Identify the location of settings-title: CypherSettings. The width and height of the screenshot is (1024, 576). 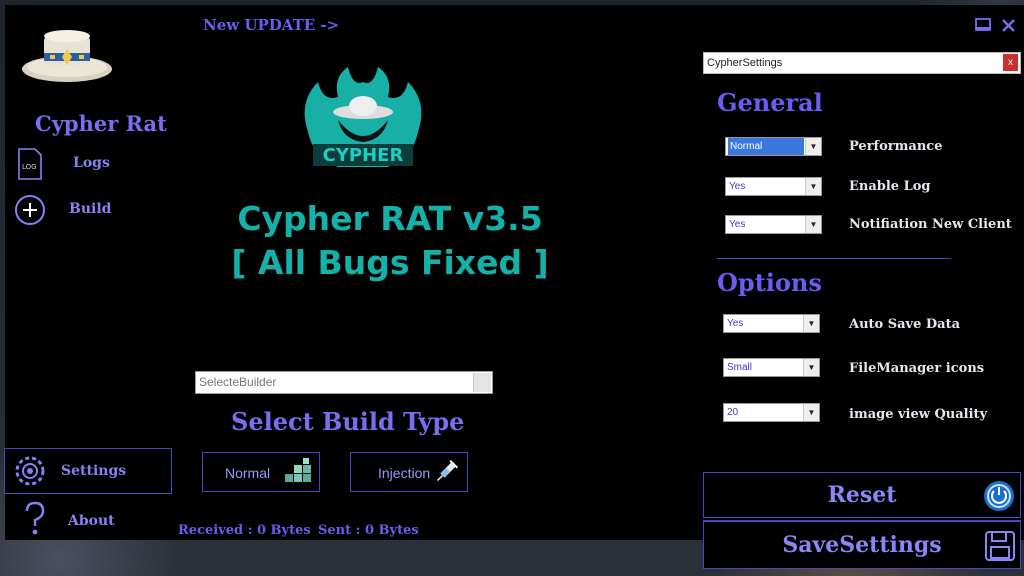
(745, 63).